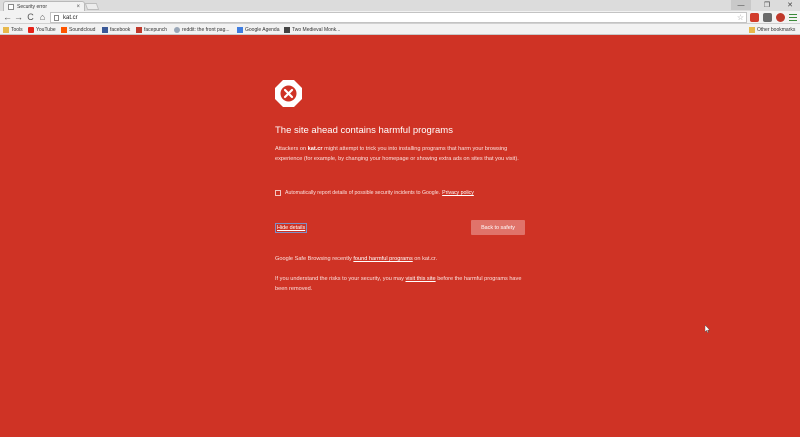 The height and width of the screenshot is (437, 800). I want to click on note-text: Google Safe Browsing recently, so click(314, 259).